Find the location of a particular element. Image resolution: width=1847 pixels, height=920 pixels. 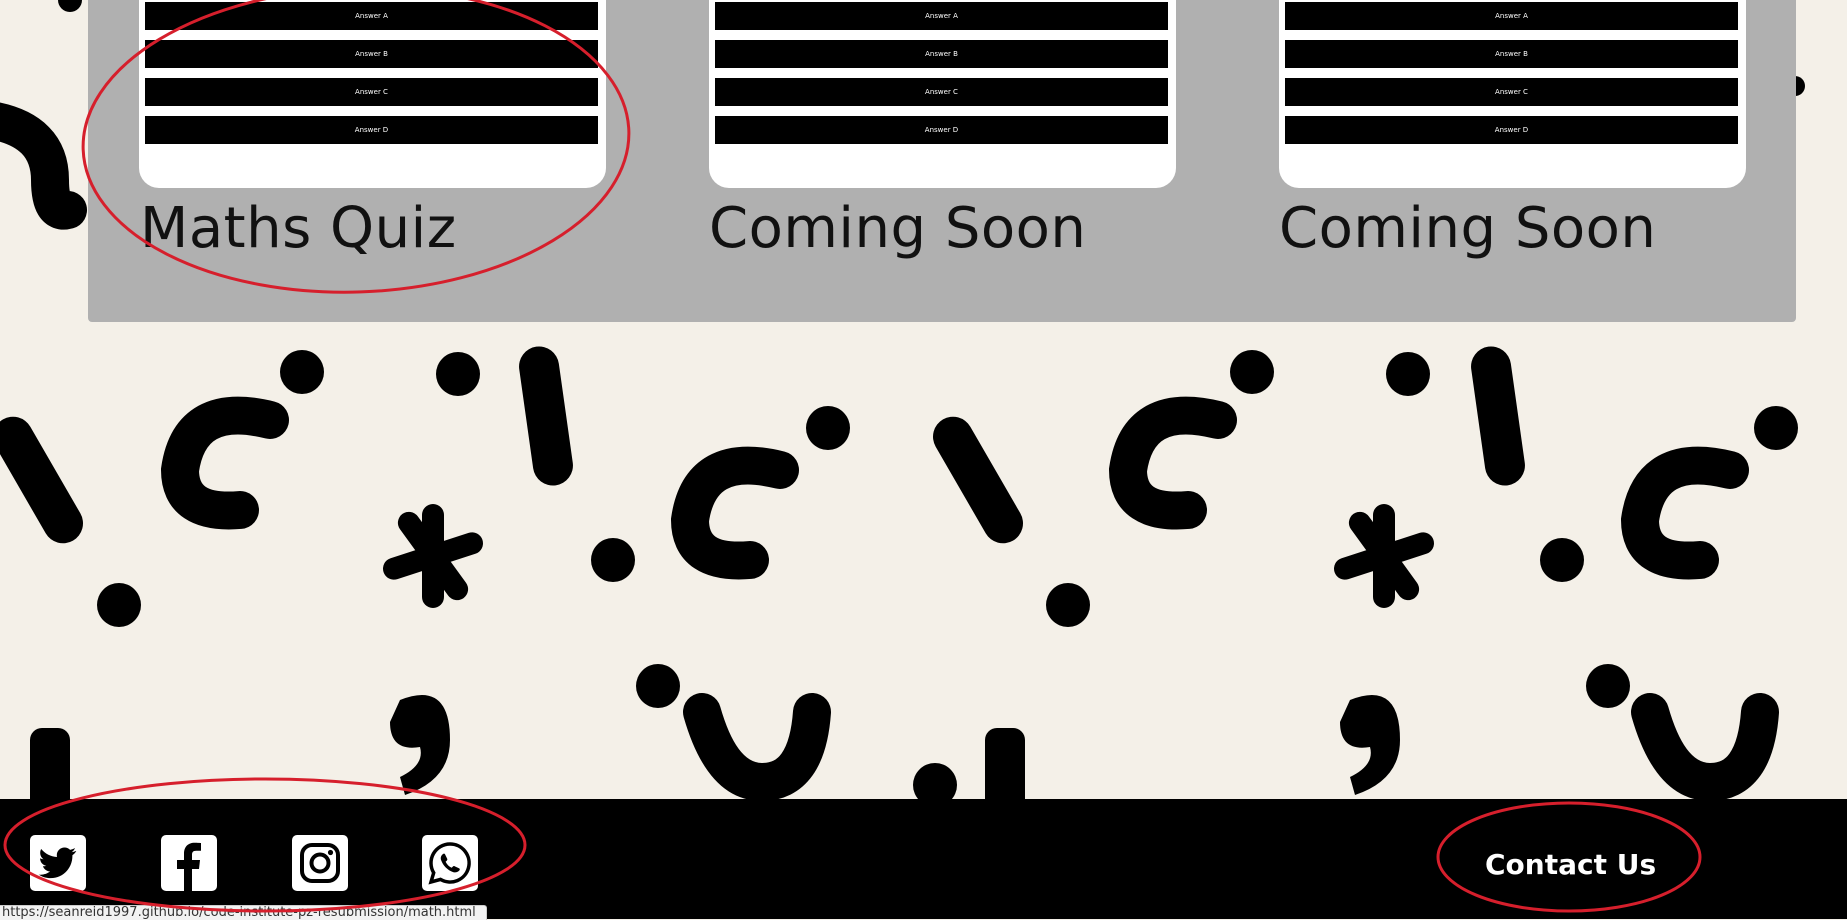

twitter-icon is located at coordinates (58, 863).